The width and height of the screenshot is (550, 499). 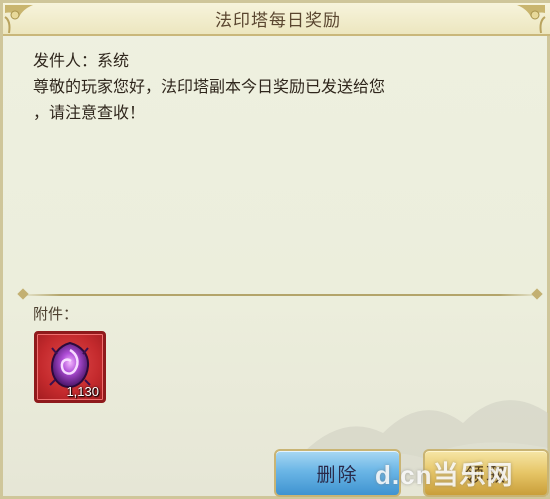 I want to click on mail-body-line: ，请注意查收！, so click(x=89, y=112).